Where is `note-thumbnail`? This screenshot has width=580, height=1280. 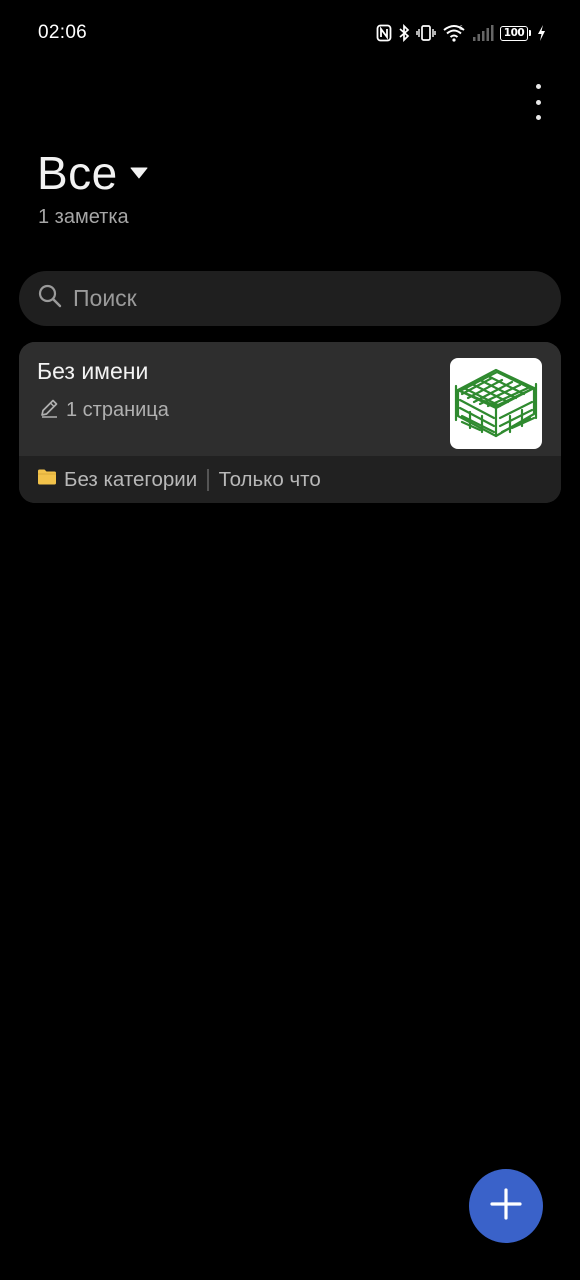 note-thumbnail is located at coordinates (496, 403).